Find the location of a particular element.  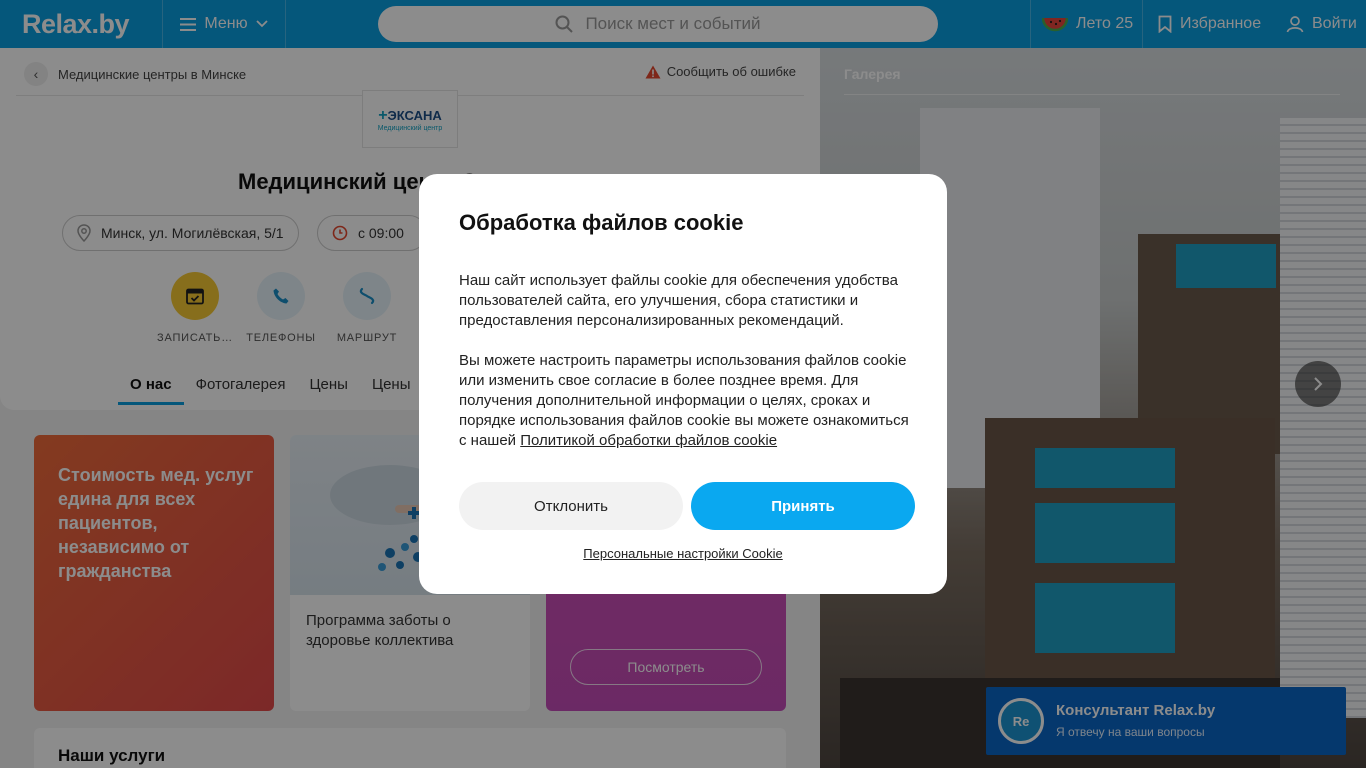

decline-button: Отклонить is located at coordinates (571, 506).